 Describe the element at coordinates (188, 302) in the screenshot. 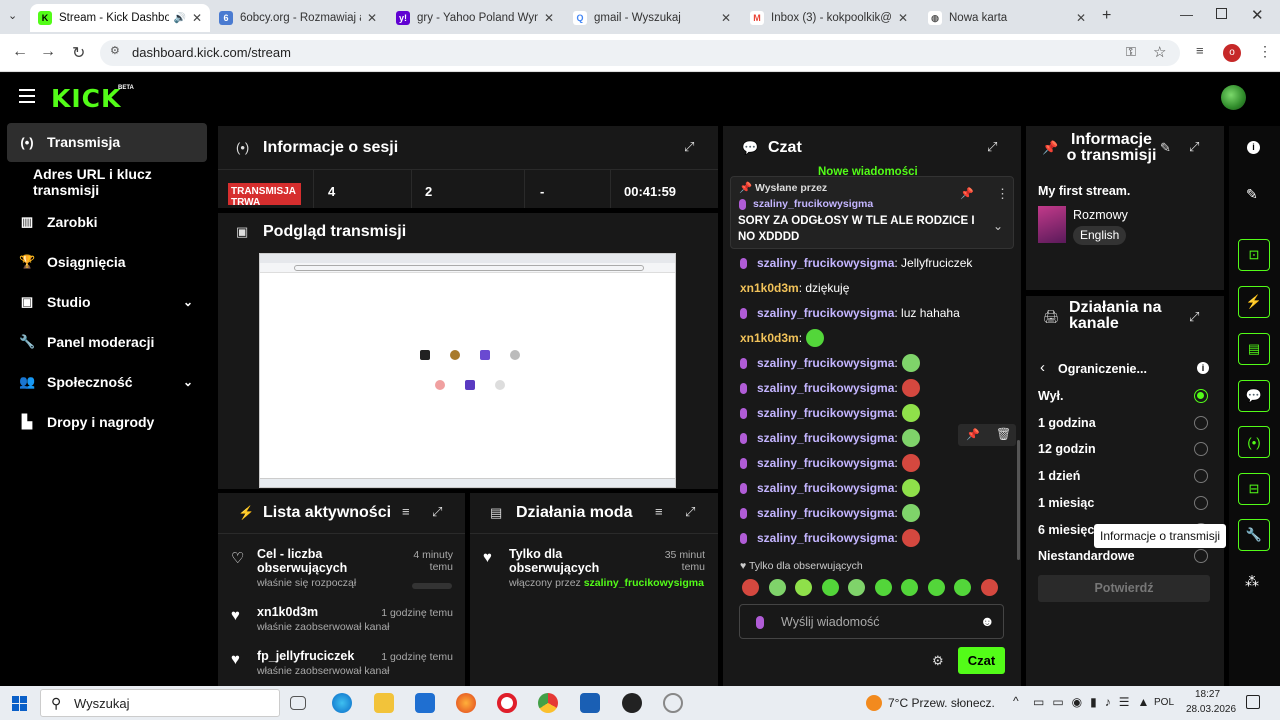

I see `chevron-down-icon: ⌄` at that location.